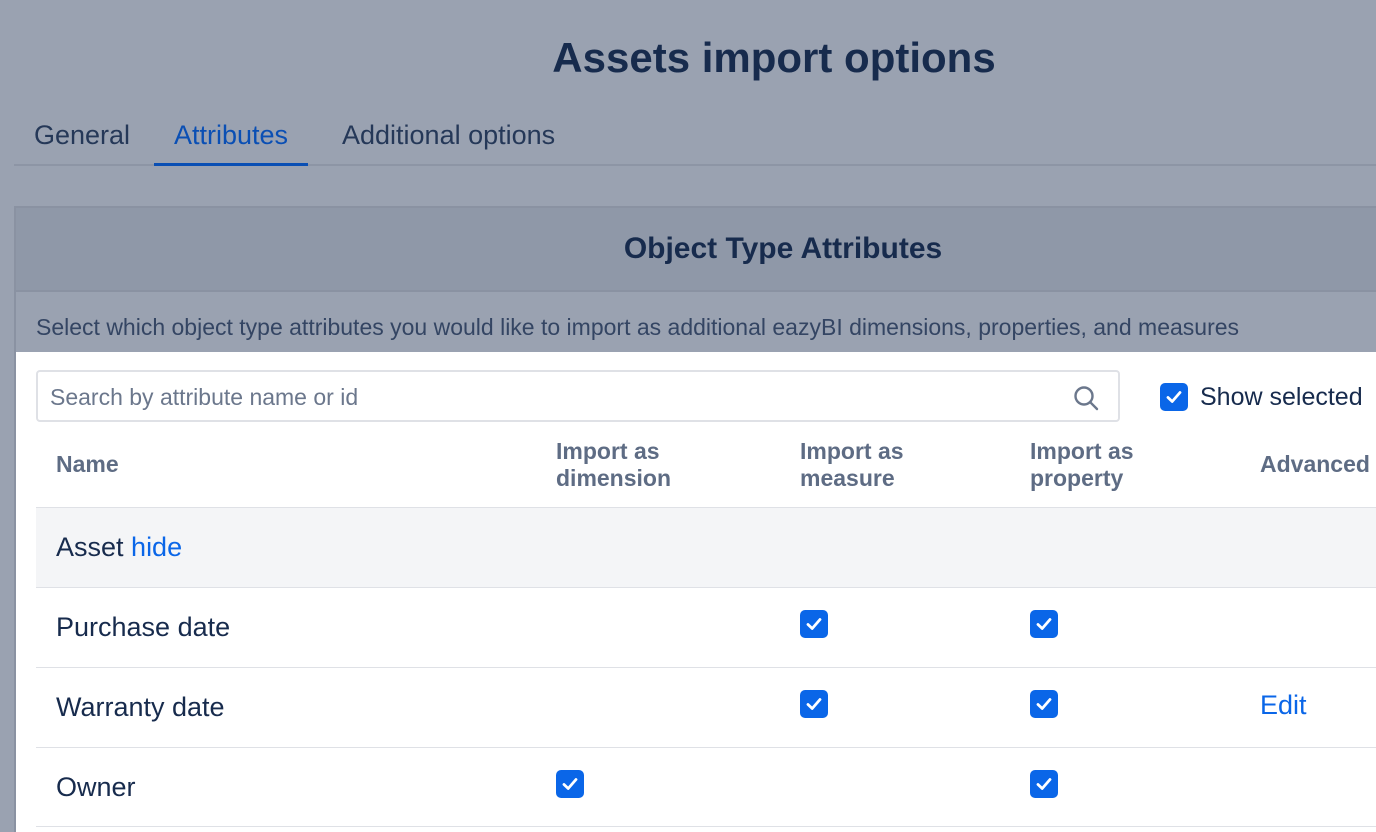 This screenshot has height=832, width=1376. Describe the element at coordinates (448, 143) in the screenshot. I see `tab-additional-options: Additional options` at that location.